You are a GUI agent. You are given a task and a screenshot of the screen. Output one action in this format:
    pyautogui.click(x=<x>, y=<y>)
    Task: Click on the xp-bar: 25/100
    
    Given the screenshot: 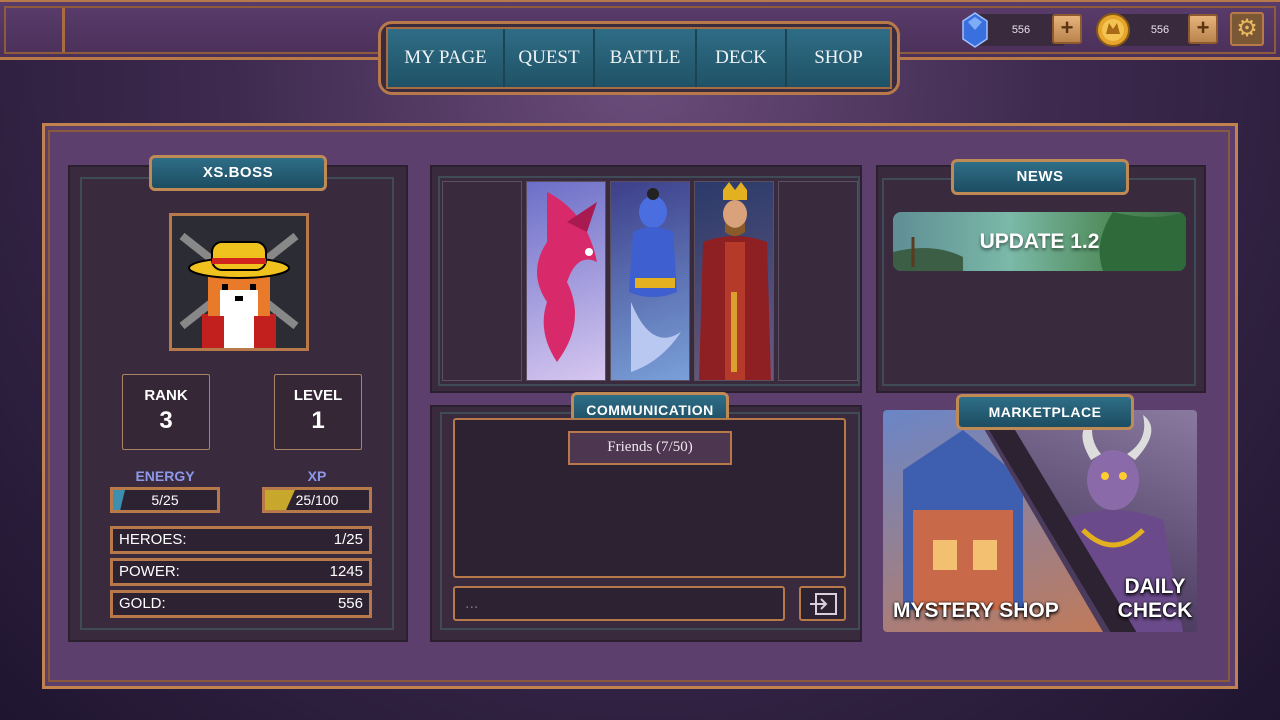 What is the action you would take?
    pyautogui.click(x=317, y=500)
    